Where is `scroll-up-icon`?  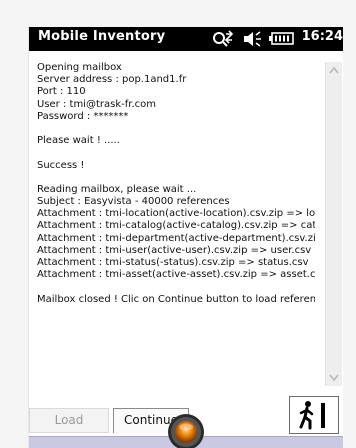
scroll-up-icon is located at coordinates (334, 70).